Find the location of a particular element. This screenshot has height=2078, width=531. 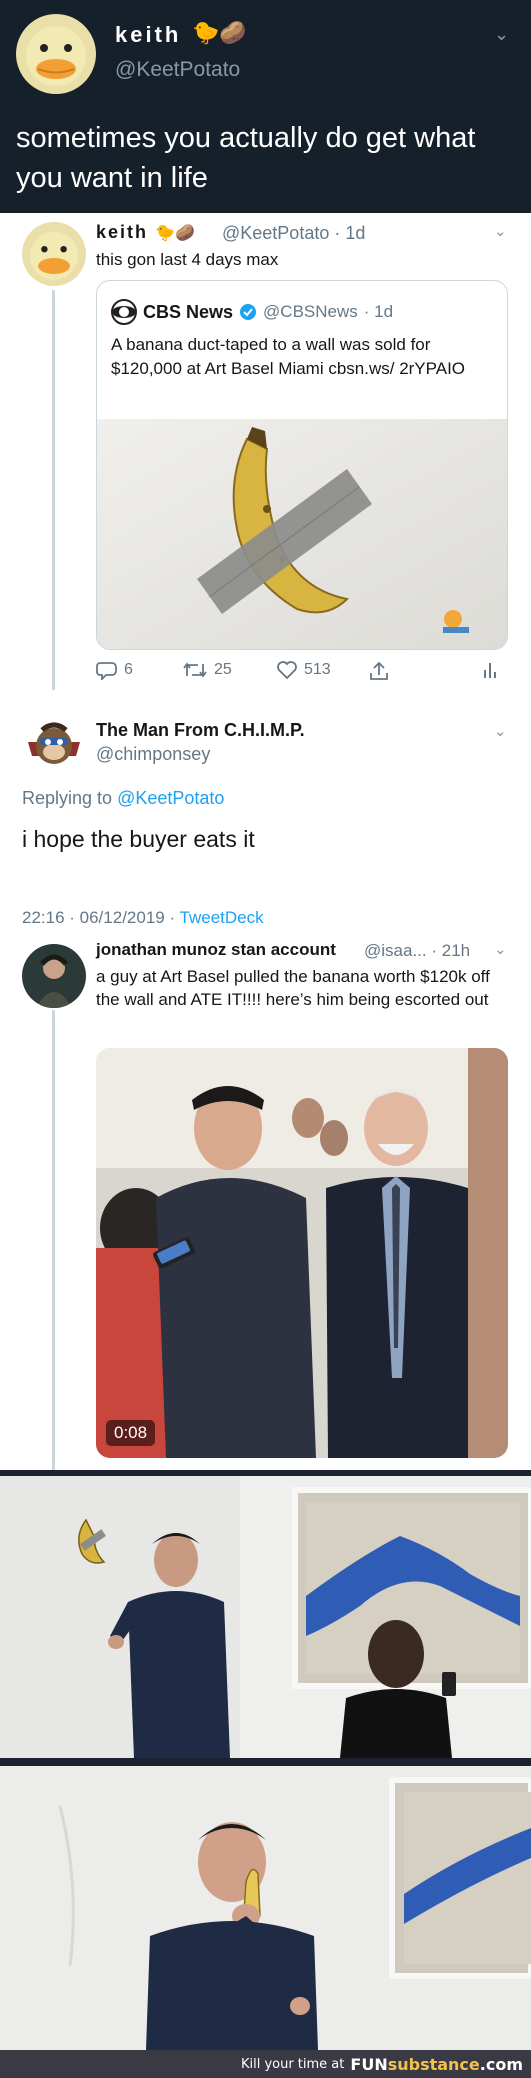

tweet-meta: @KeetPotato · 1d is located at coordinates (293, 233).